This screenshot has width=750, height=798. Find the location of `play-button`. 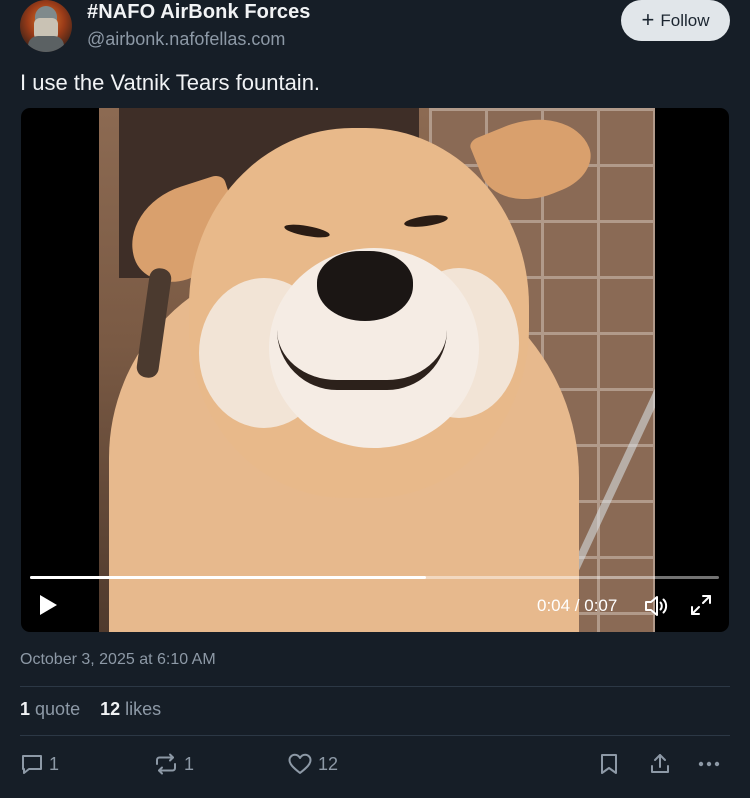

play-button is located at coordinates (48, 605).